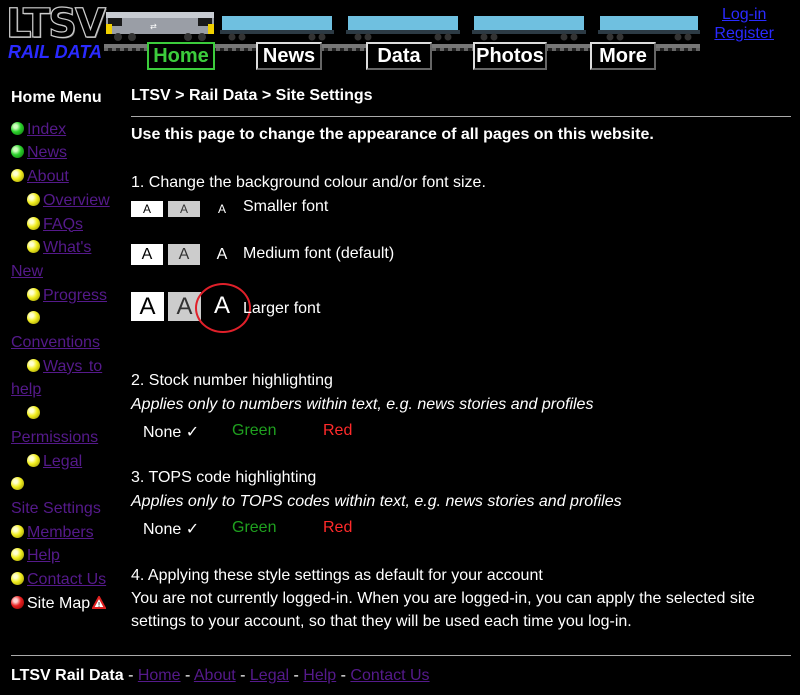 The width and height of the screenshot is (800, 695). I want to click on sidebar-item-site-map: Site Map!, so click(65, 604).